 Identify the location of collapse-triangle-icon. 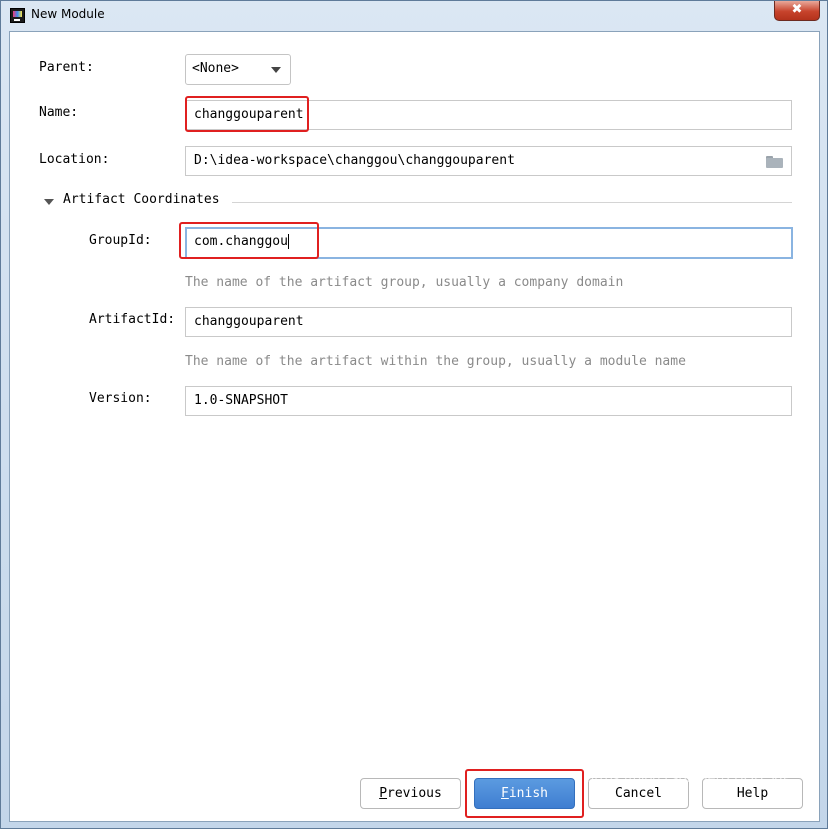
(49, 202).